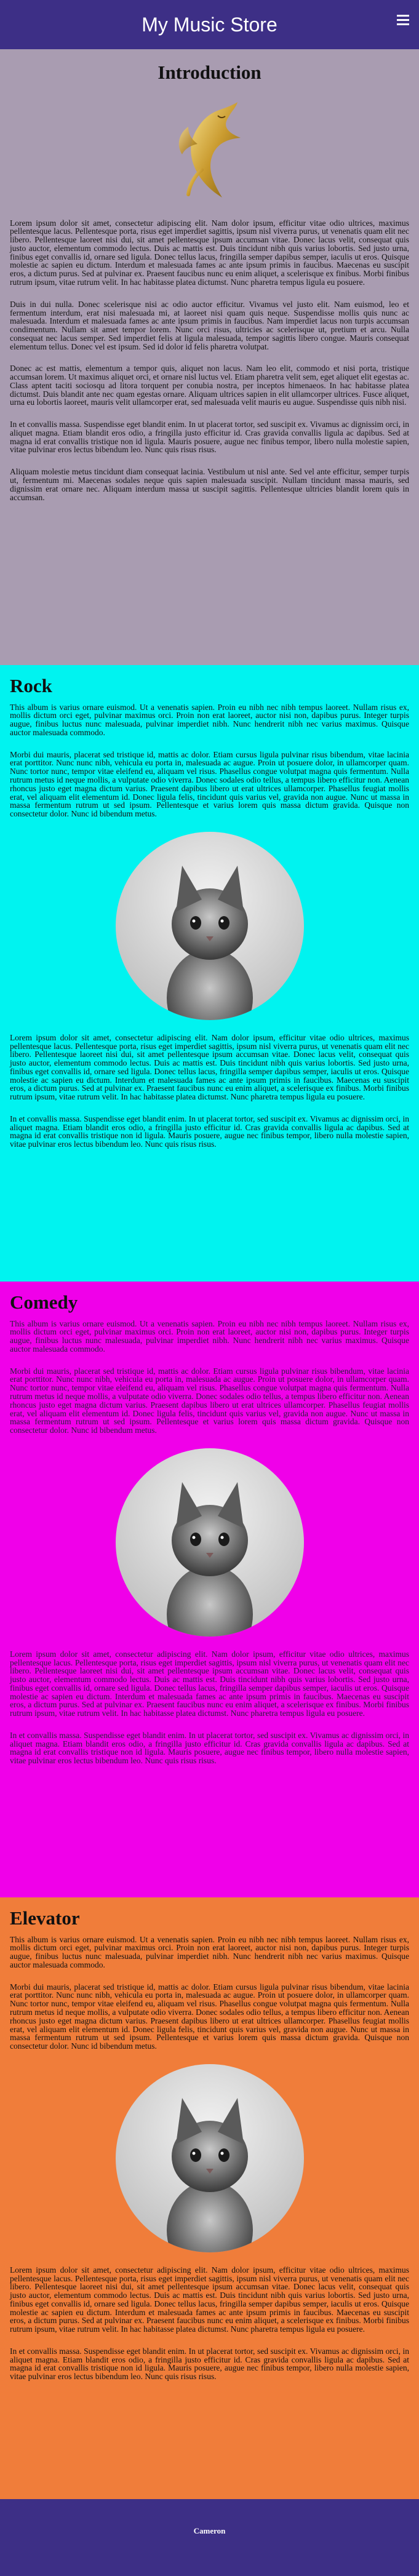 The width and height of the screenshot is (419, 2576). Describe the element at coordinates (403, 21) in the screenshot. I see `hamburger-menu-icon` at that location.